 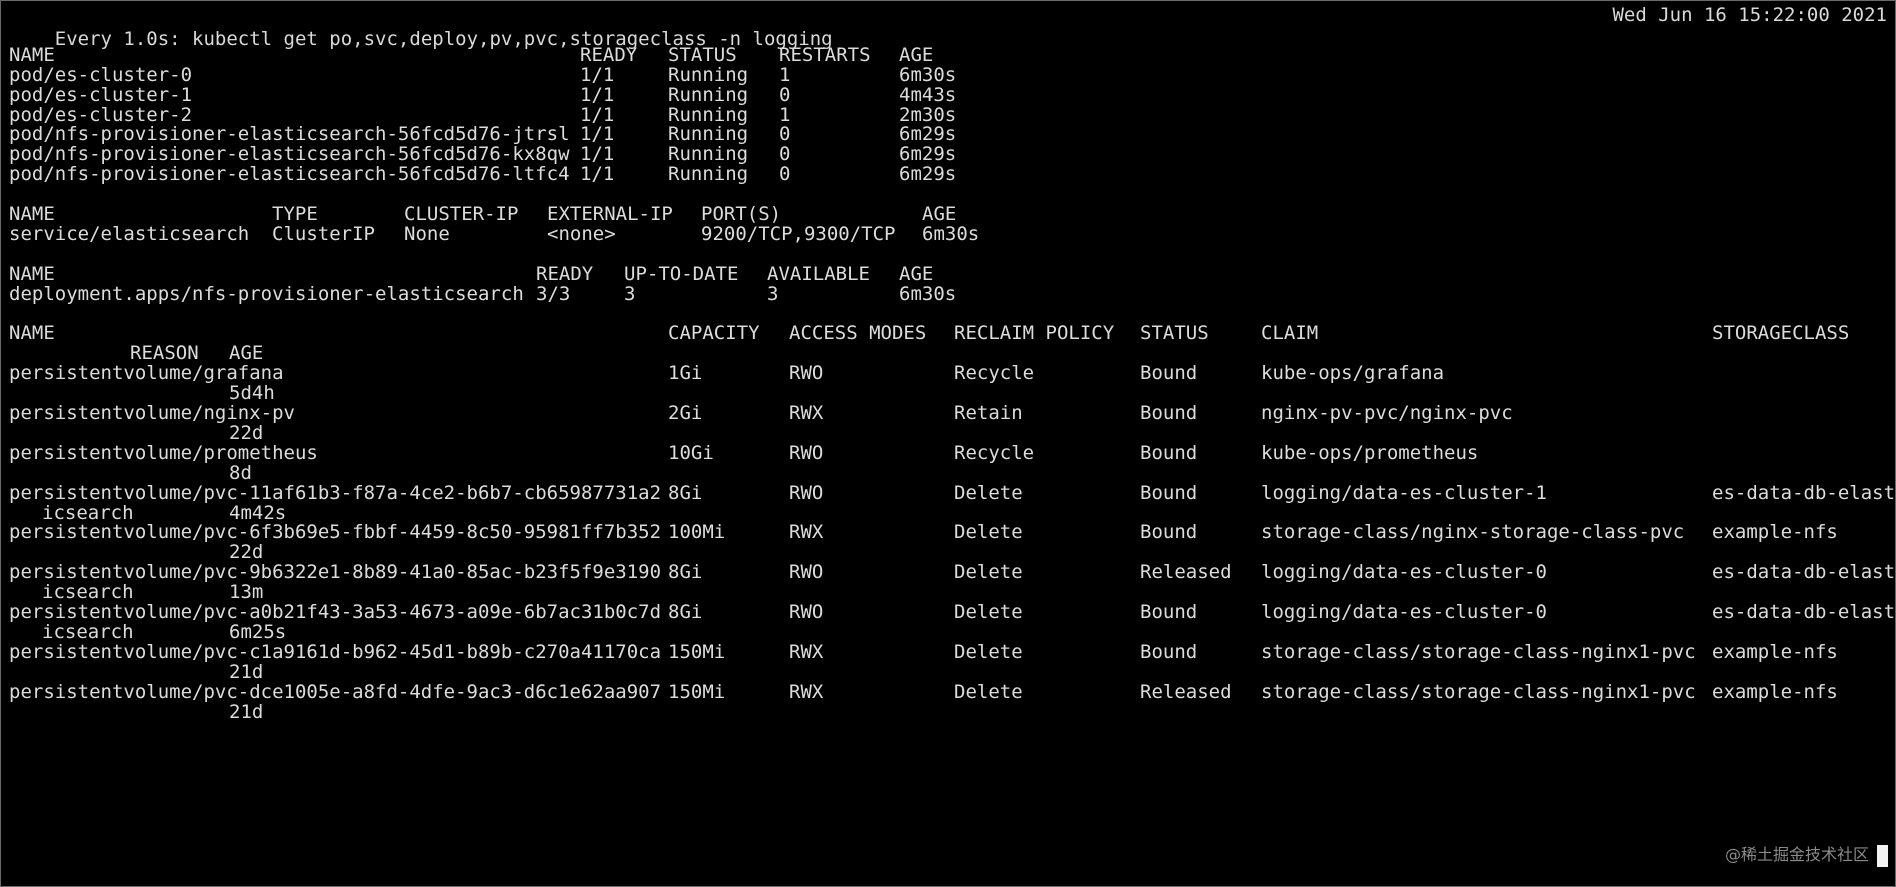 What do you see at coordinates (1796, 854) in the screenshot?
I see `watermark: @稀土掘金技术社区` at bounding box center [1796, 854].